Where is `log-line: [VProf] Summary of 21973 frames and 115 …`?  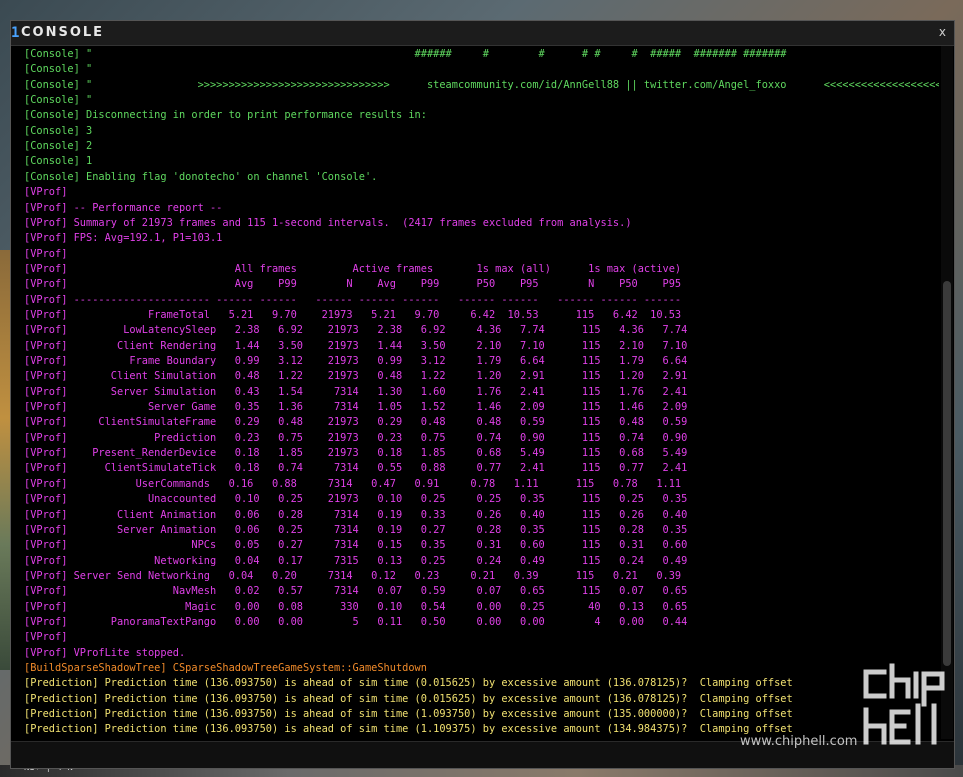
log-line: [VProf] Summary of 21973 frames and 115 … is located at coordinates (328, 222).